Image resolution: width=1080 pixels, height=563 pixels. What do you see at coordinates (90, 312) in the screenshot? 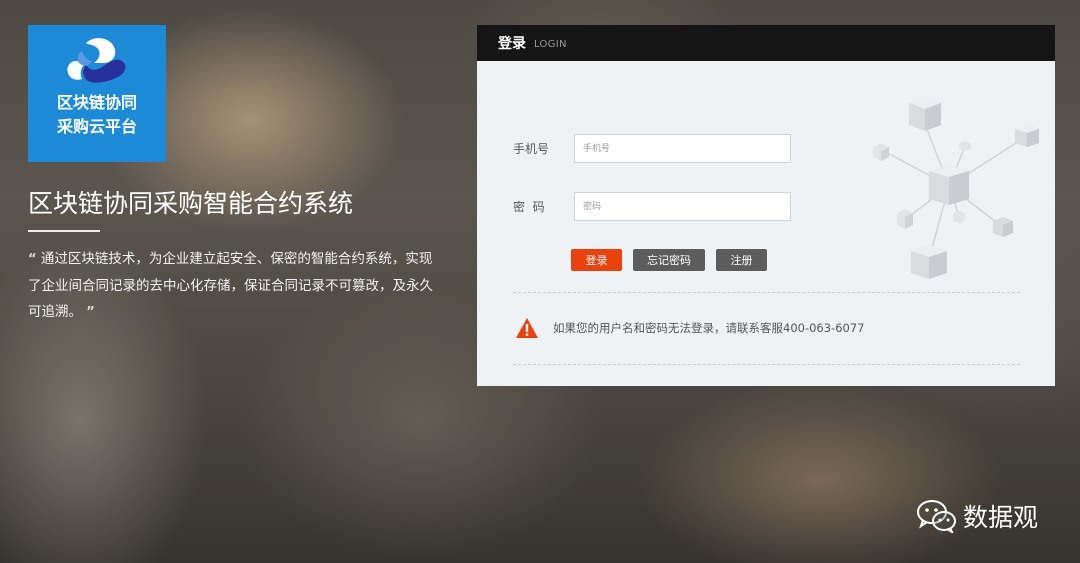
I see `close-quote: ”` at bounding box center [90, 312].